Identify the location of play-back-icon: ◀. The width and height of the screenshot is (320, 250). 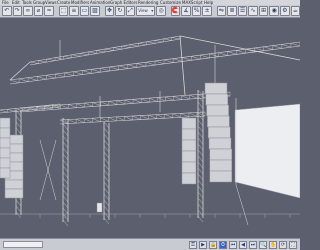
(243, 244).